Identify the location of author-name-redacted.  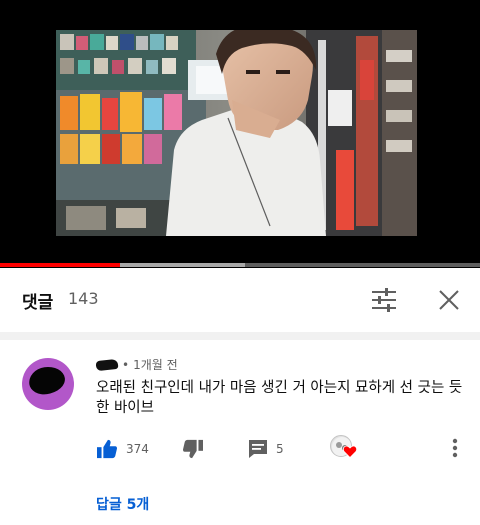
(107, 365).